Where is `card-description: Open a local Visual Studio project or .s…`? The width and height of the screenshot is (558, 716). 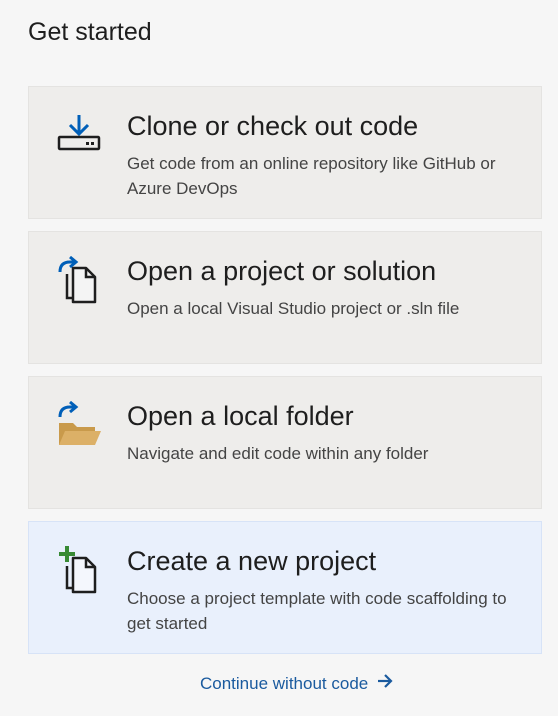 card-description: Open a local Visual Studio project or .s… is located at coordinates (293, 308).